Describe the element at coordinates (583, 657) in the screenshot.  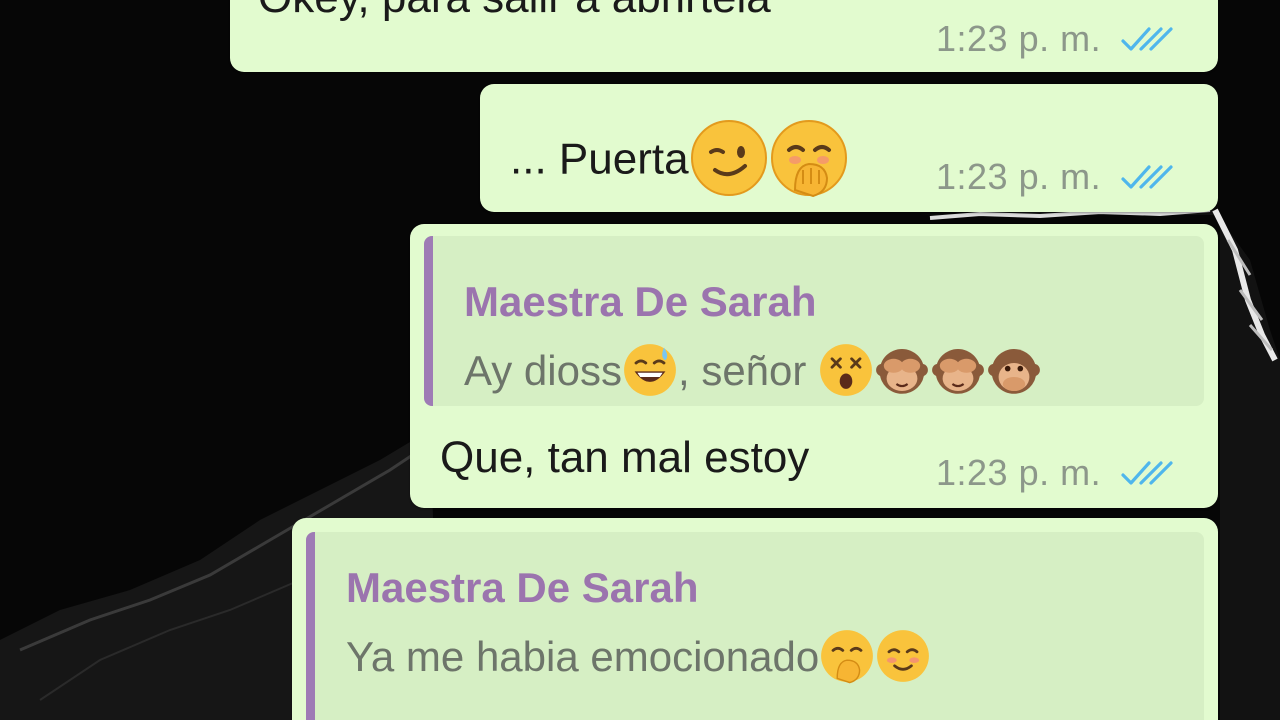
I see `quoted-text-before: Ya me habia emocionado` at that location.